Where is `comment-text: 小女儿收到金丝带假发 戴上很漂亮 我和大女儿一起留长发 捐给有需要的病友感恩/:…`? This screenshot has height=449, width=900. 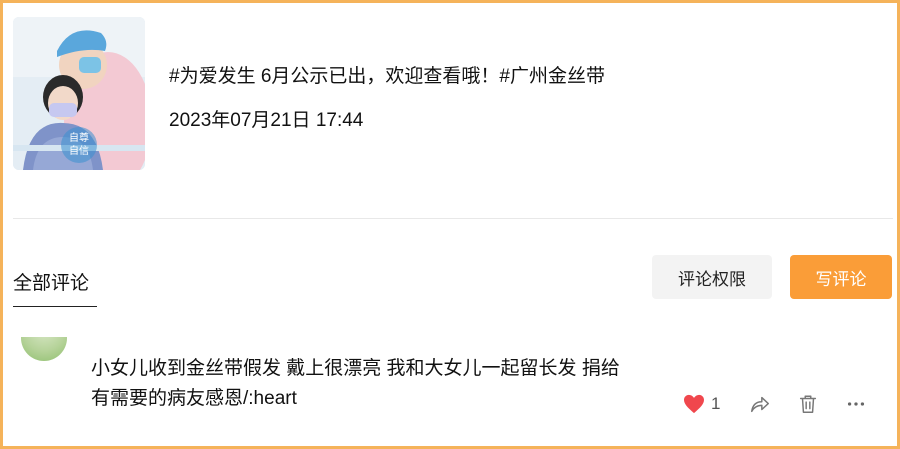 comment-text: 小女儿收到金丝带假发 戴上很漂亮 我和大女儿一起留长发 捐给有需要的病友感恩/:… is located at coordinates (355, 383).